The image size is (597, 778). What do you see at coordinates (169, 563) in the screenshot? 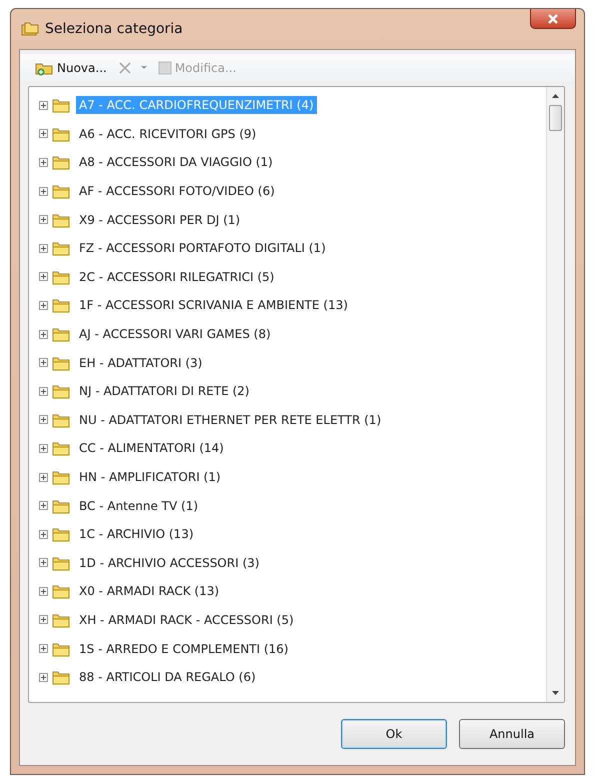
I see `tree-item: 1D - ARCHIVIO ACCESSORI (3)` at bounding box center [169, 563].